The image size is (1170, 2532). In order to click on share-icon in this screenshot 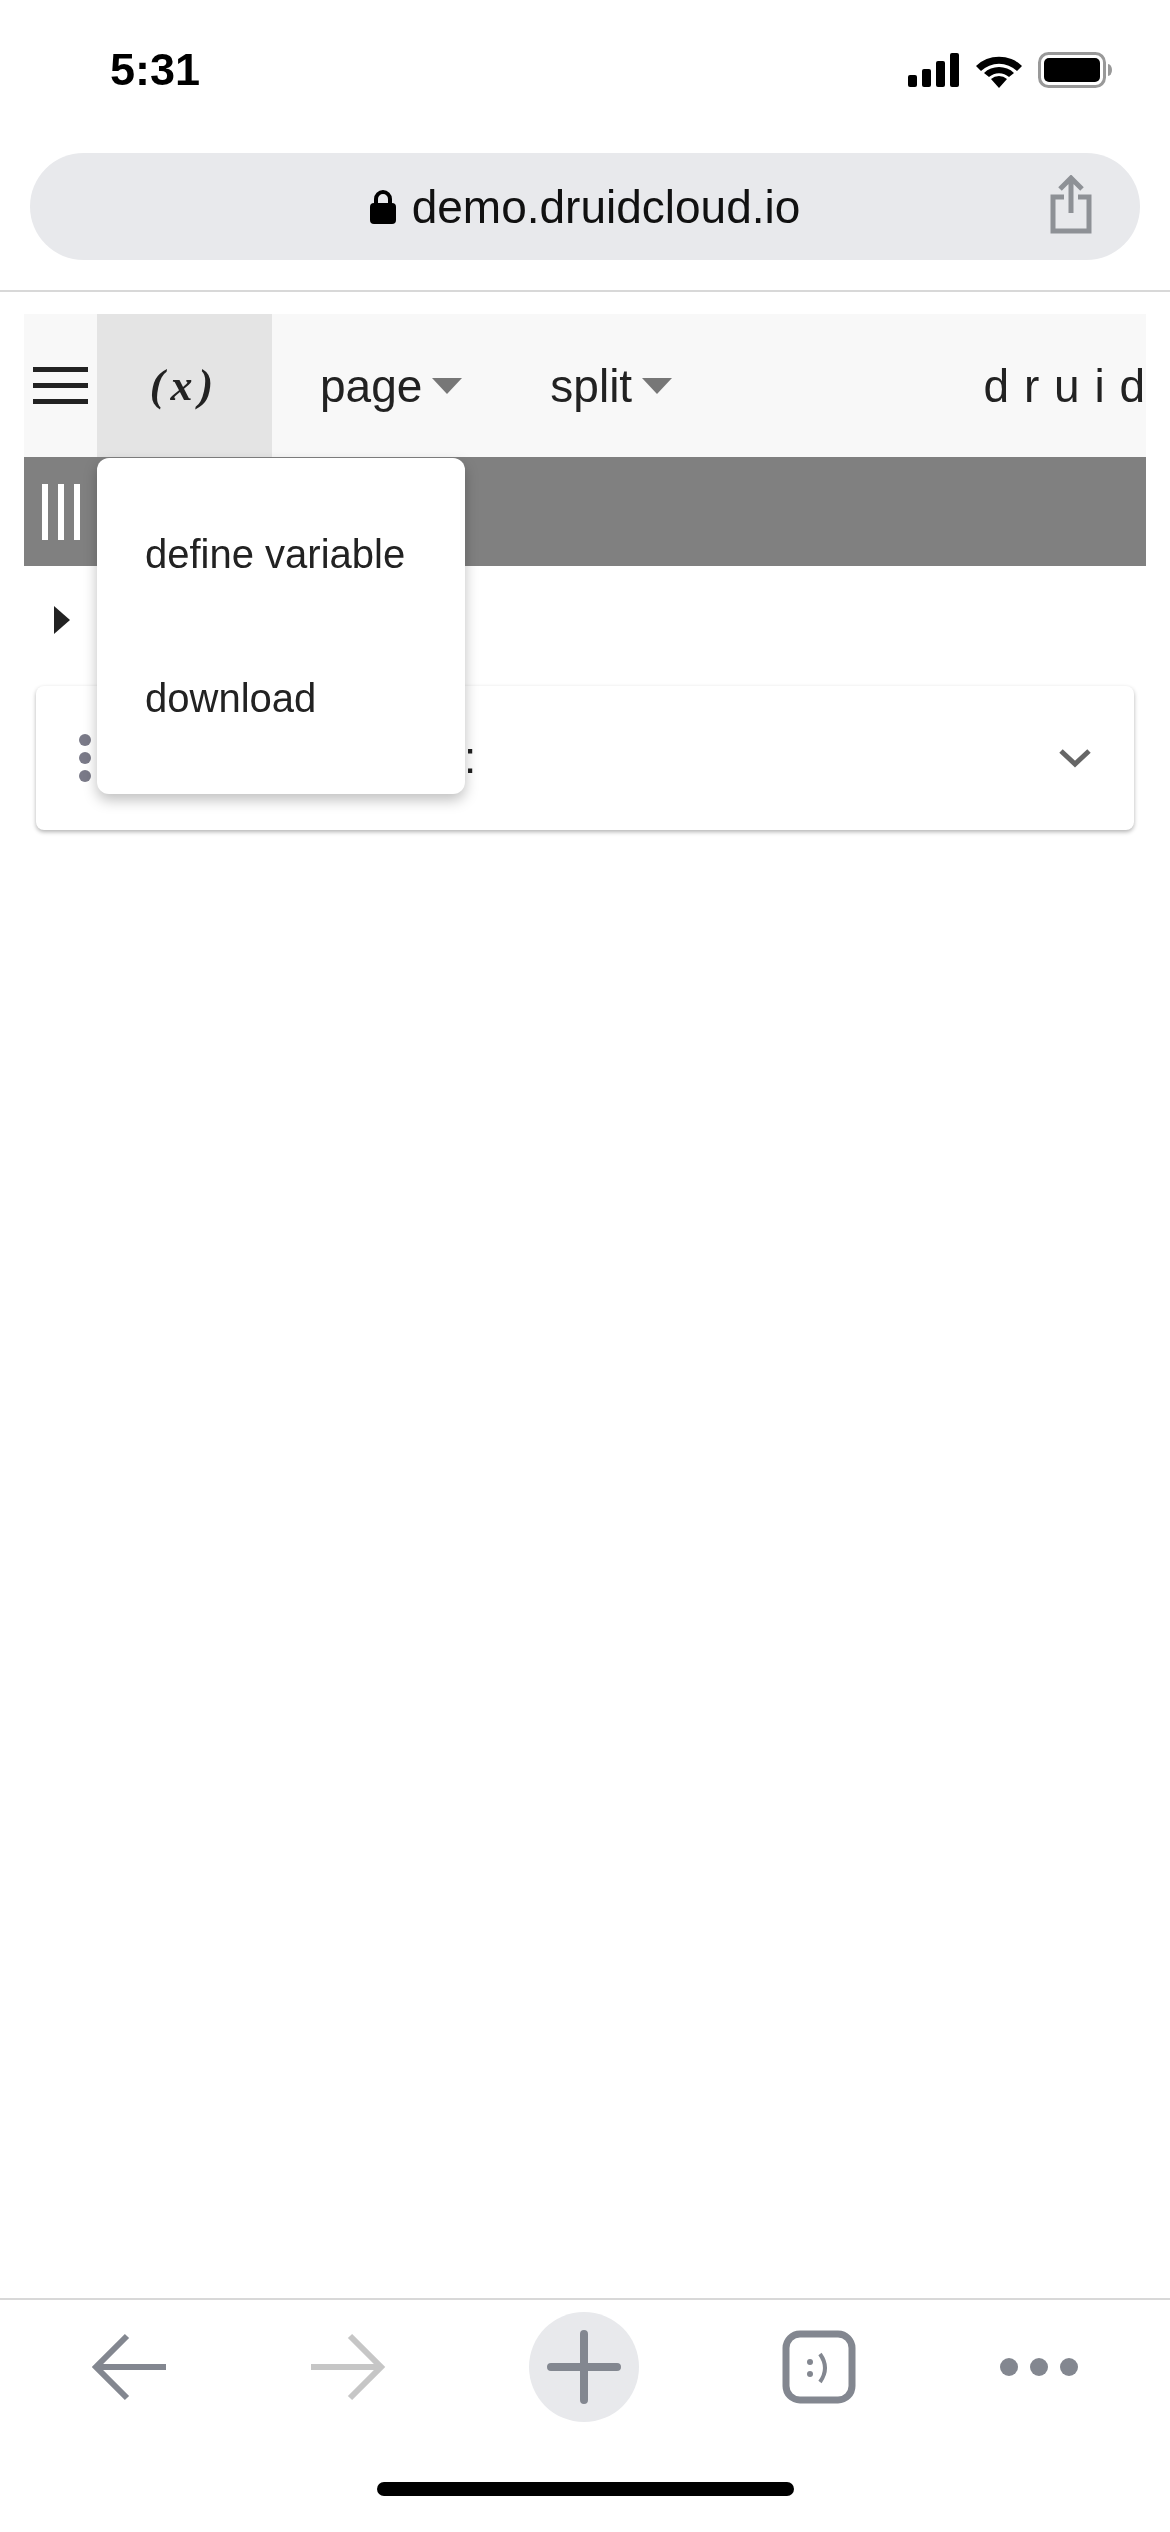, I will do `click(1071, 205)`.